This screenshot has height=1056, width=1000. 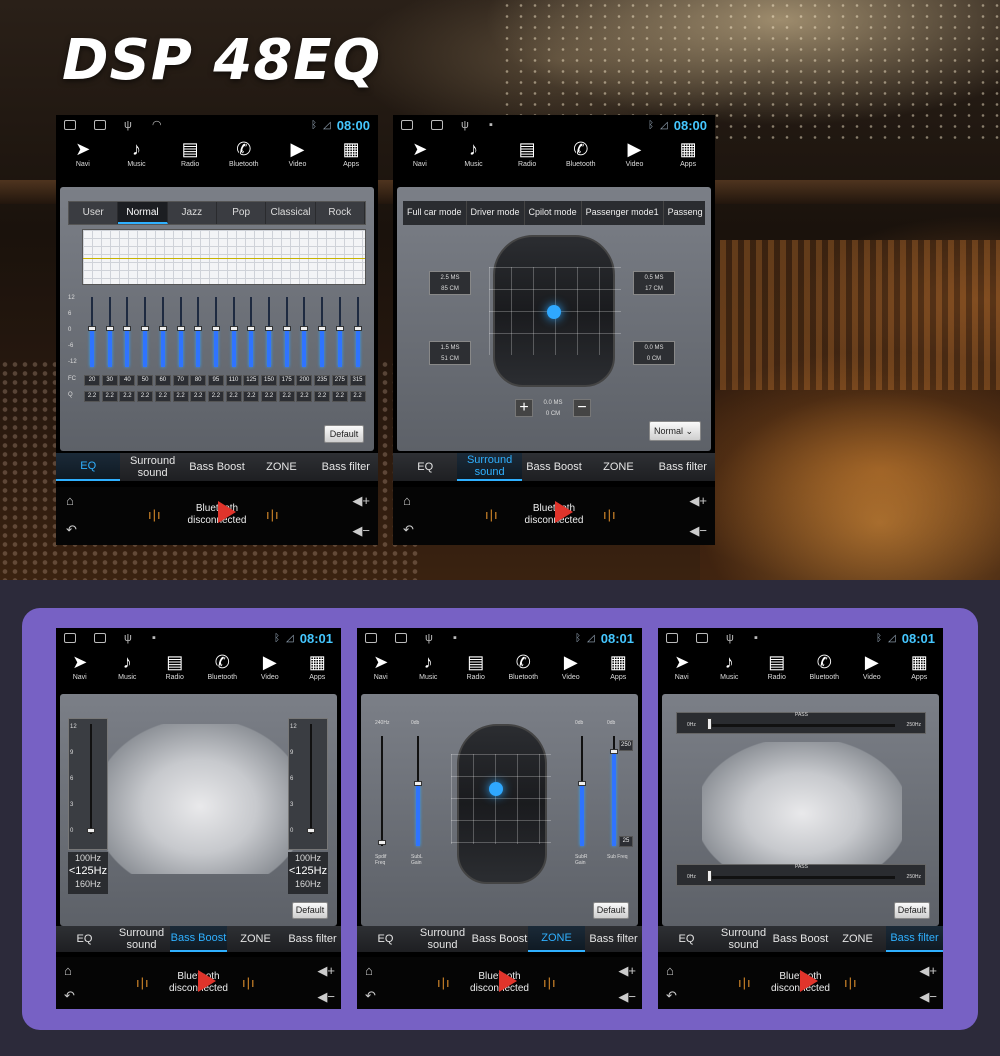 I want to click on preset-user: User, so click(x=94, y=213).